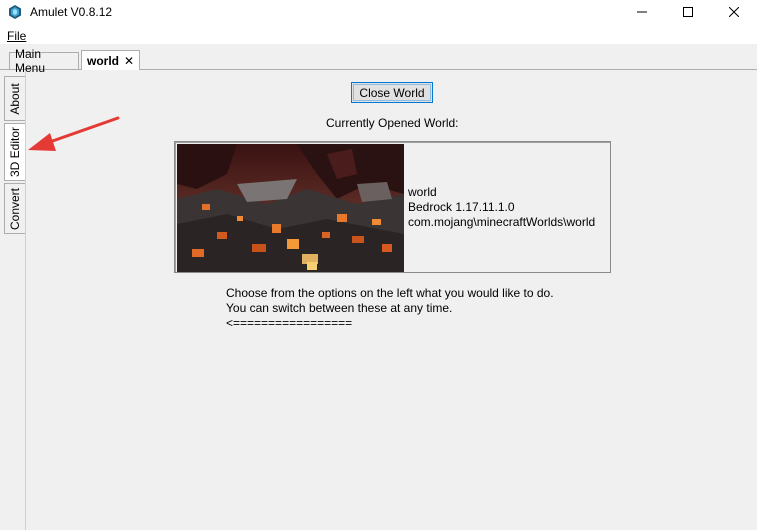 The width and height of the screenshot is (757, 530). I want to click on side-tab-label: About, so click(15, 98).